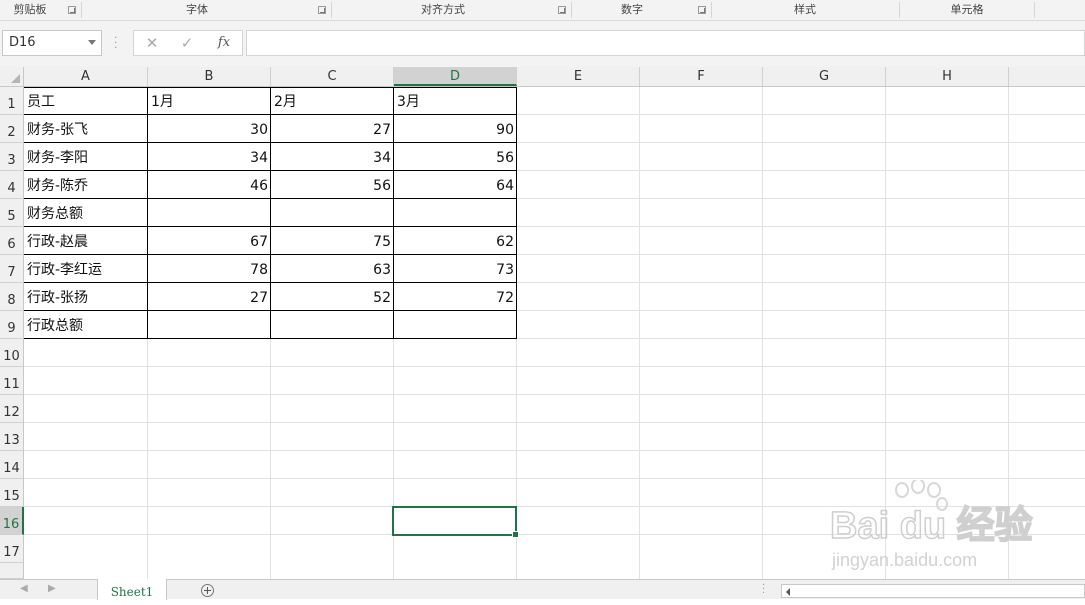 The width and height of the screenshot is (1085, 605). I want to click on row-header: 1, so click(12, 101).